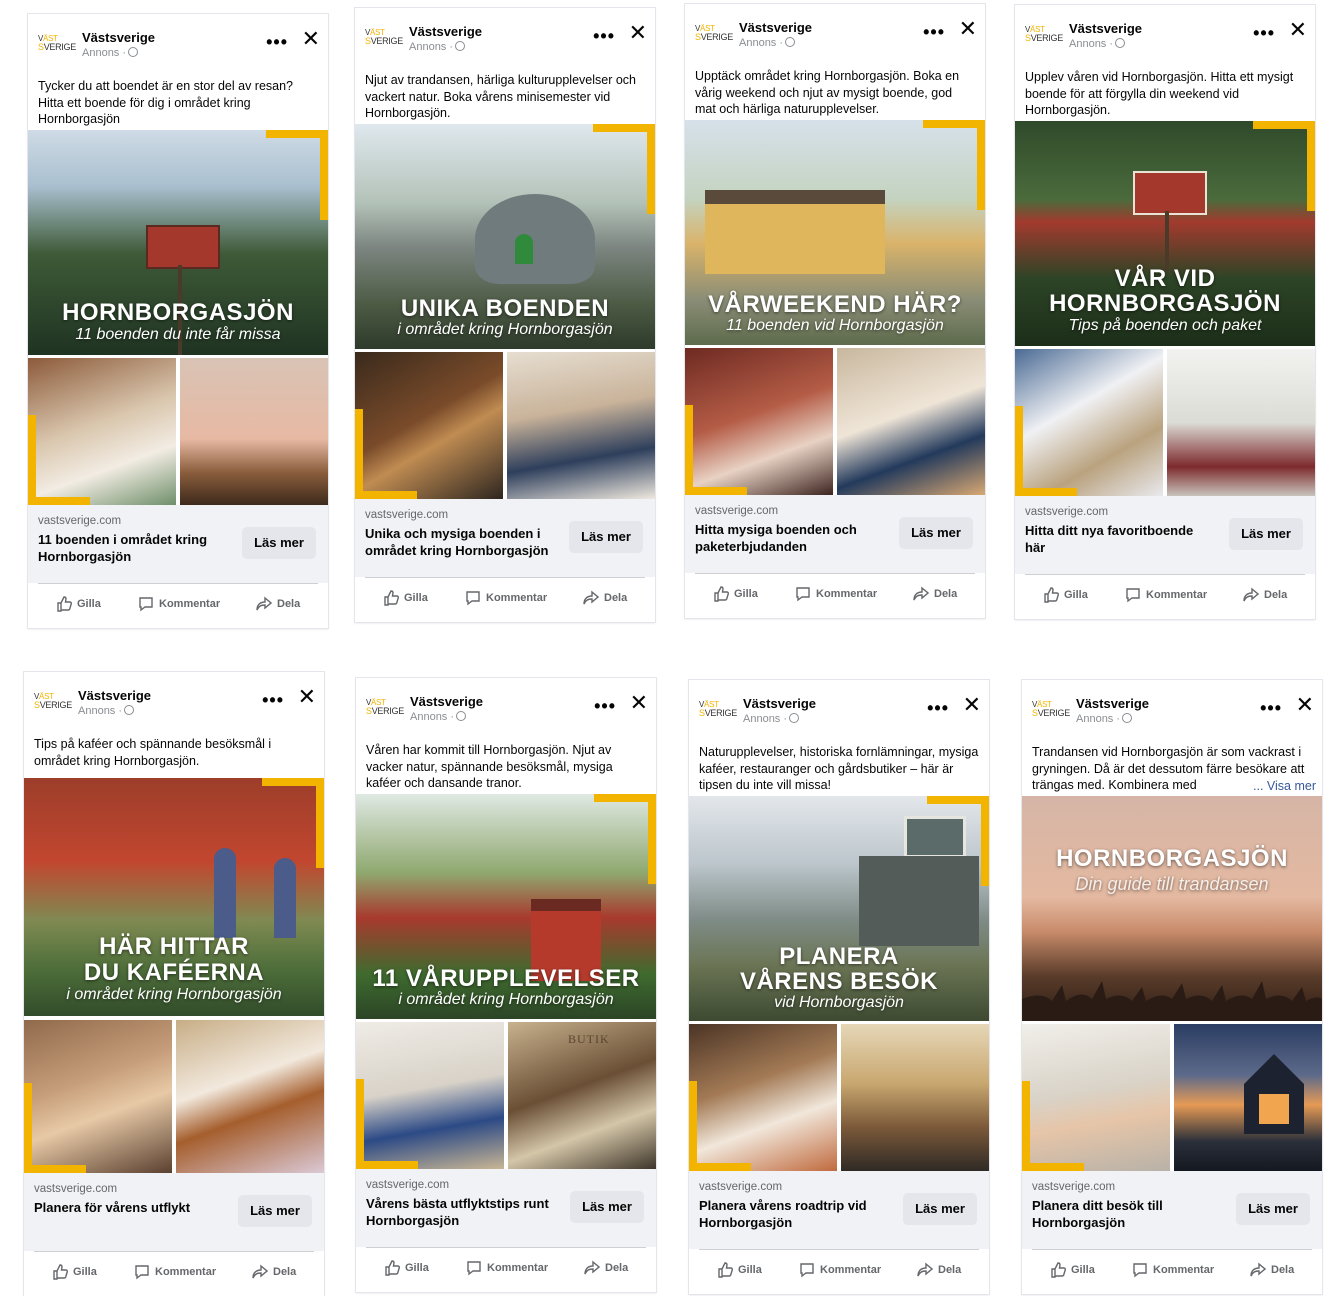 This screenshot has height=1296, width=1329. What do you see at coordinates (1127, 1214) in the screenshot?
I see `link-headline: Planera ditt besök till Hornborgasjön` at bounding box center [1127, 1214].